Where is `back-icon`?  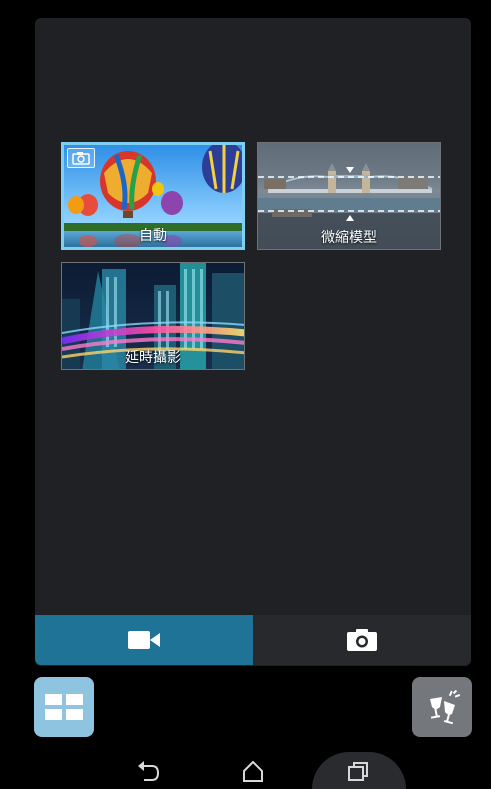 back-icon is located at coordinates (149, 770).